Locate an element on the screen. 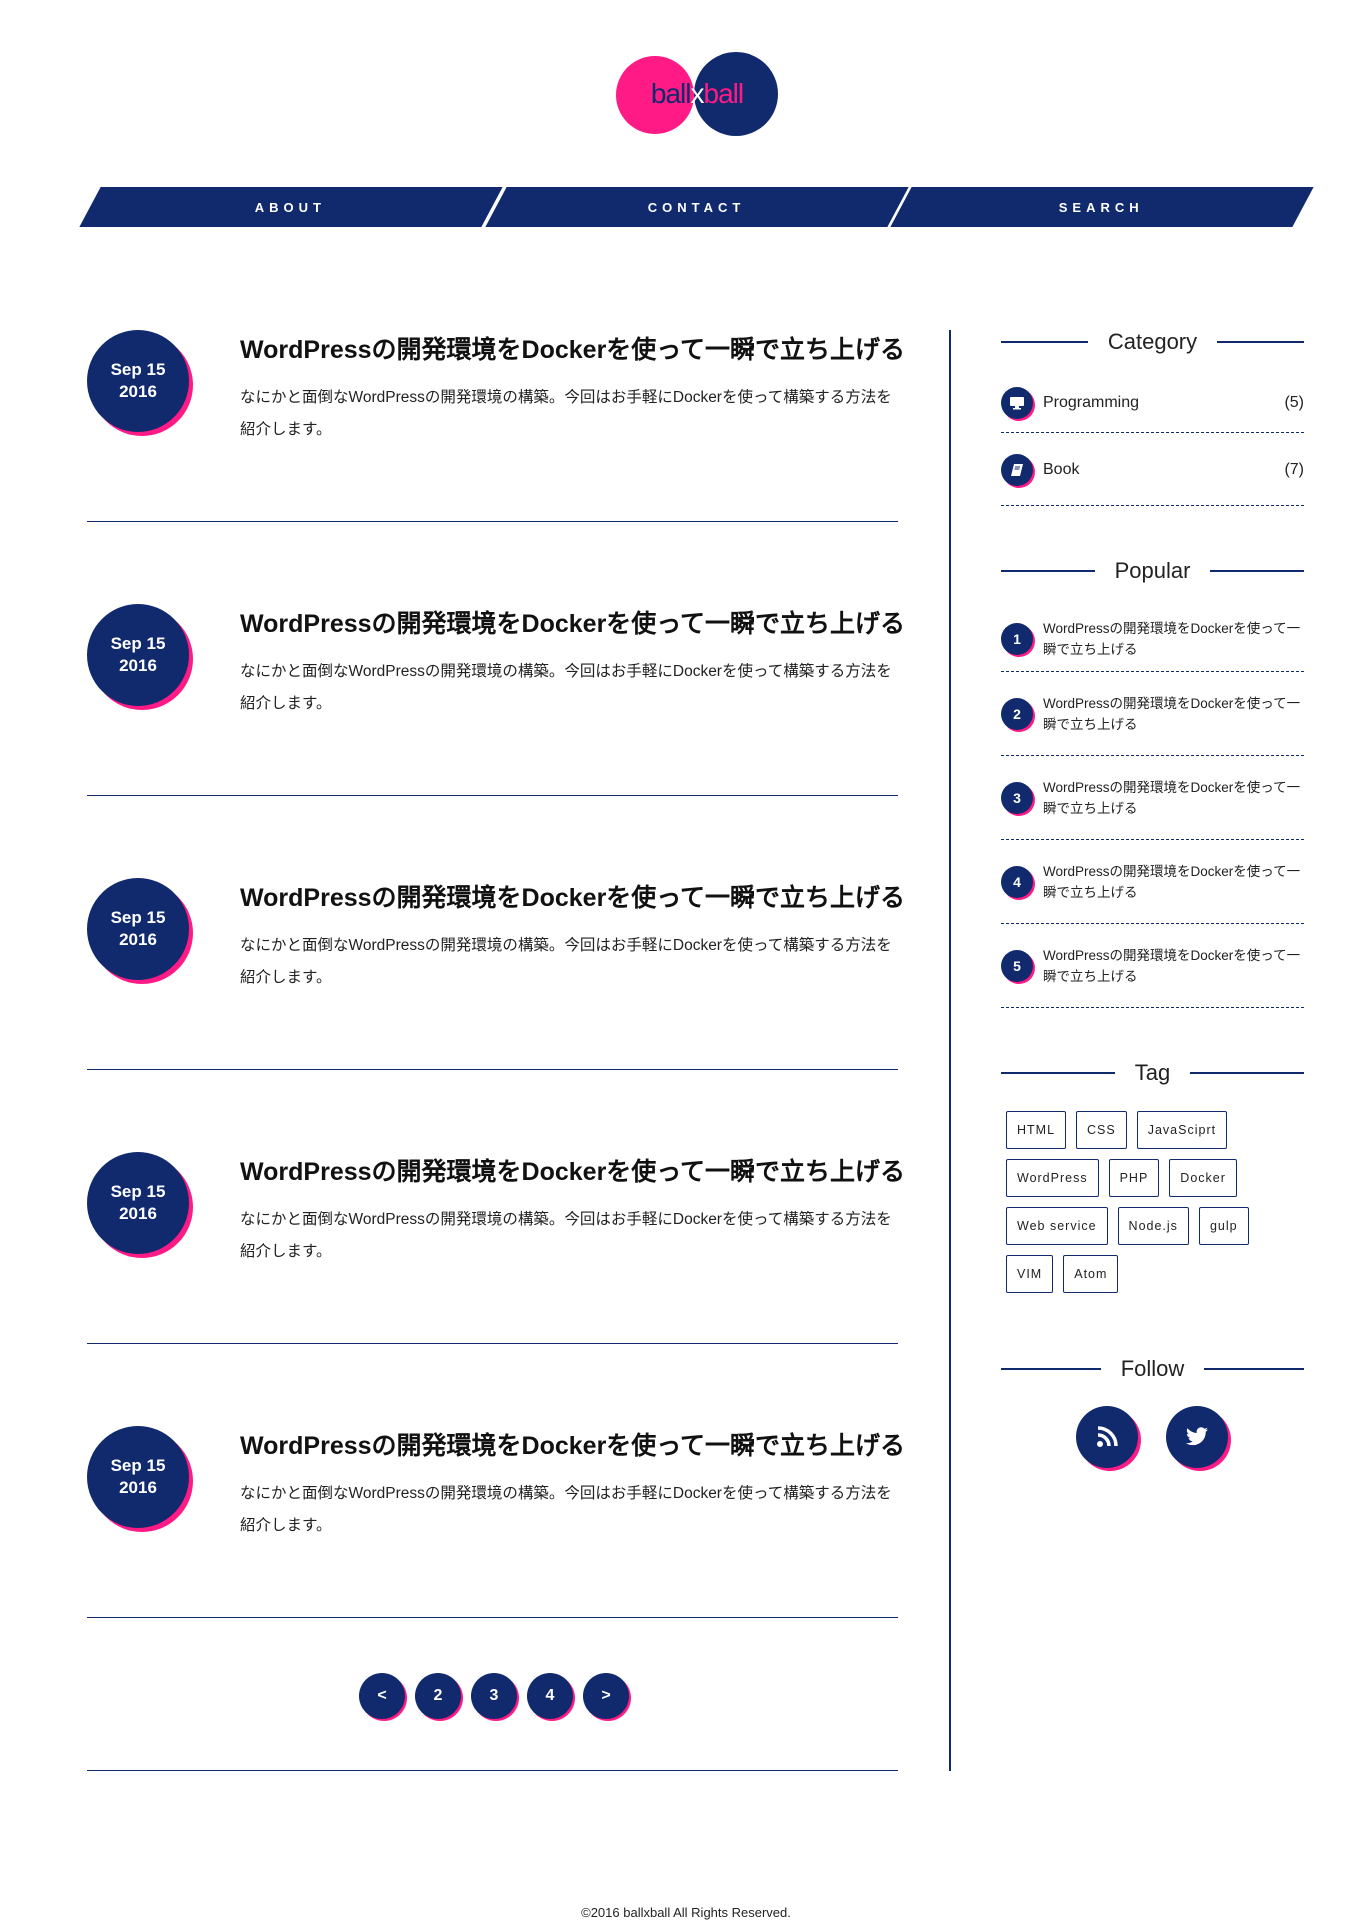 The image size is (1372, 1927). pagination: <2 3 4 > is located at coordinates (492, 1695).